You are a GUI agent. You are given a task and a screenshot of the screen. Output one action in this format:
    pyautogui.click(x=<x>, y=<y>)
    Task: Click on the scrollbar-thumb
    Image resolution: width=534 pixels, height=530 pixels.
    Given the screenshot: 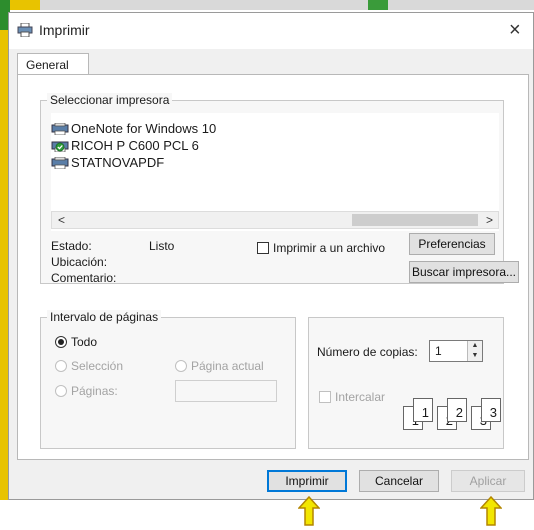 What is the action you would take?
    pyautogui.click(x=415, y=220)
    